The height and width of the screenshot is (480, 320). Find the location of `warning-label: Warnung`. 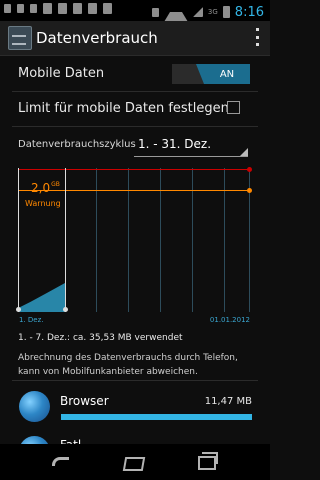

warning-label: Warnung is located at coordinates (43, 203).